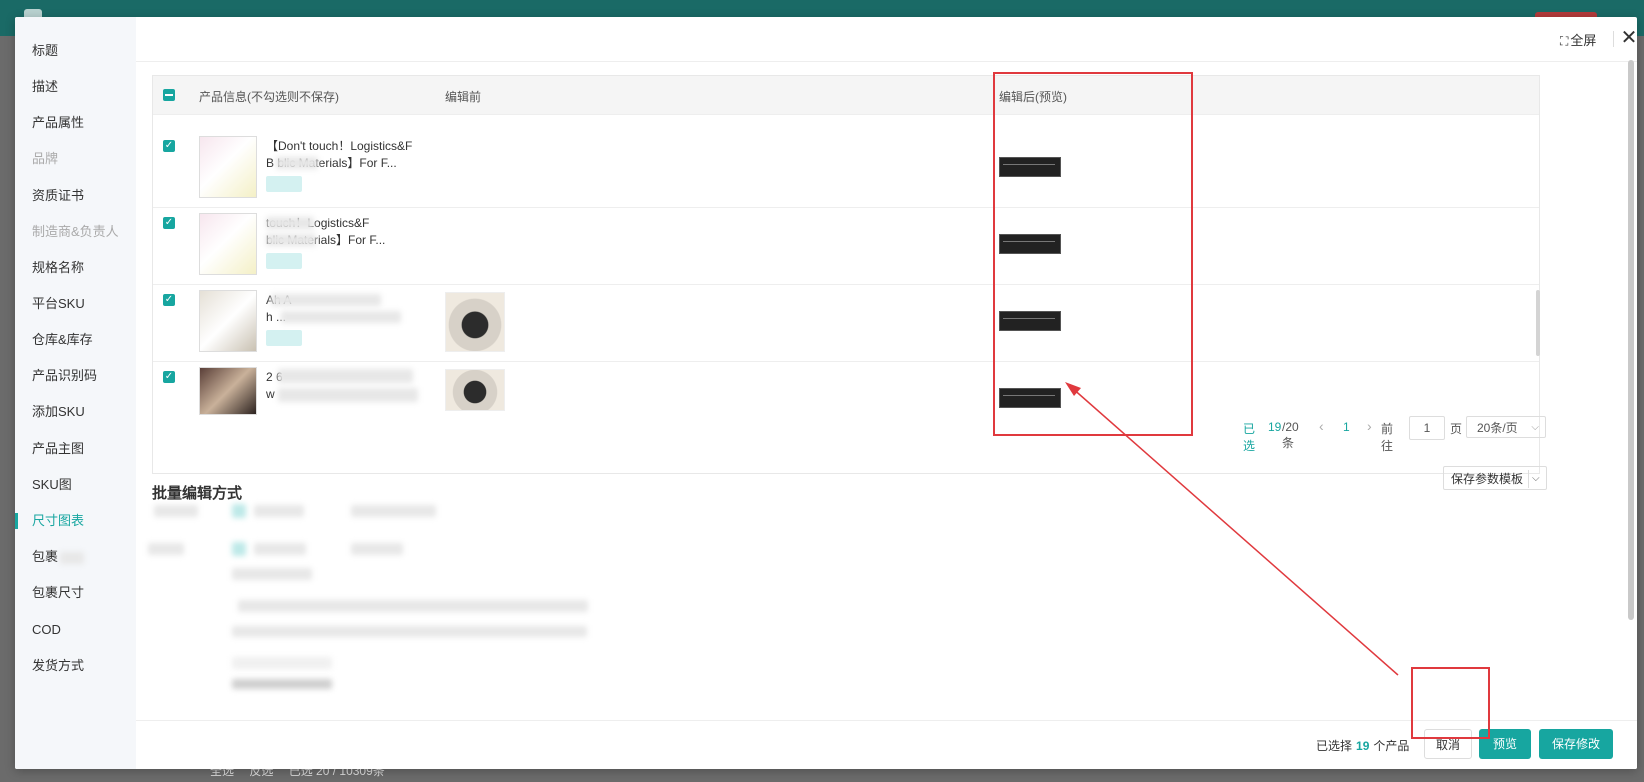 The image size is (1644, 782). I want to click on selected-prefix: 已选择, so click(1334, 746).